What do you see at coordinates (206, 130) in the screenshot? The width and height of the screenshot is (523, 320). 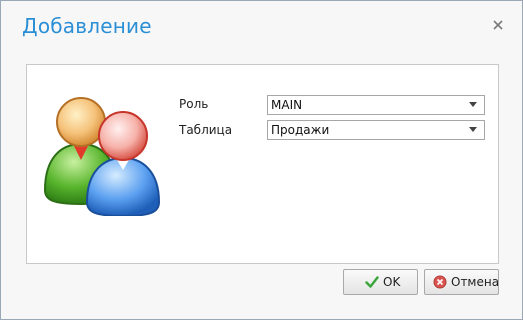 I see `table-label: Таблица` at bounding box center [206, 130].